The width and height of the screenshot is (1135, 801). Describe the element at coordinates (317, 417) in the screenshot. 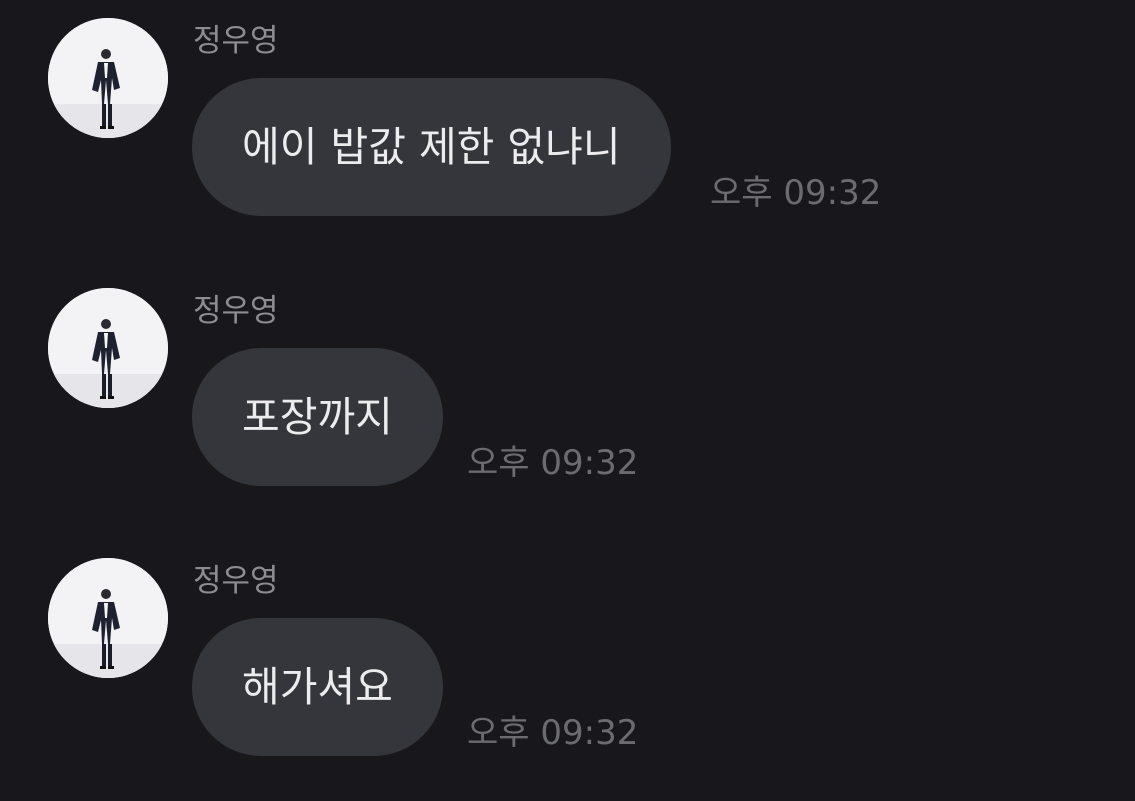

I see `message-bubble: 포장까지` at that location.